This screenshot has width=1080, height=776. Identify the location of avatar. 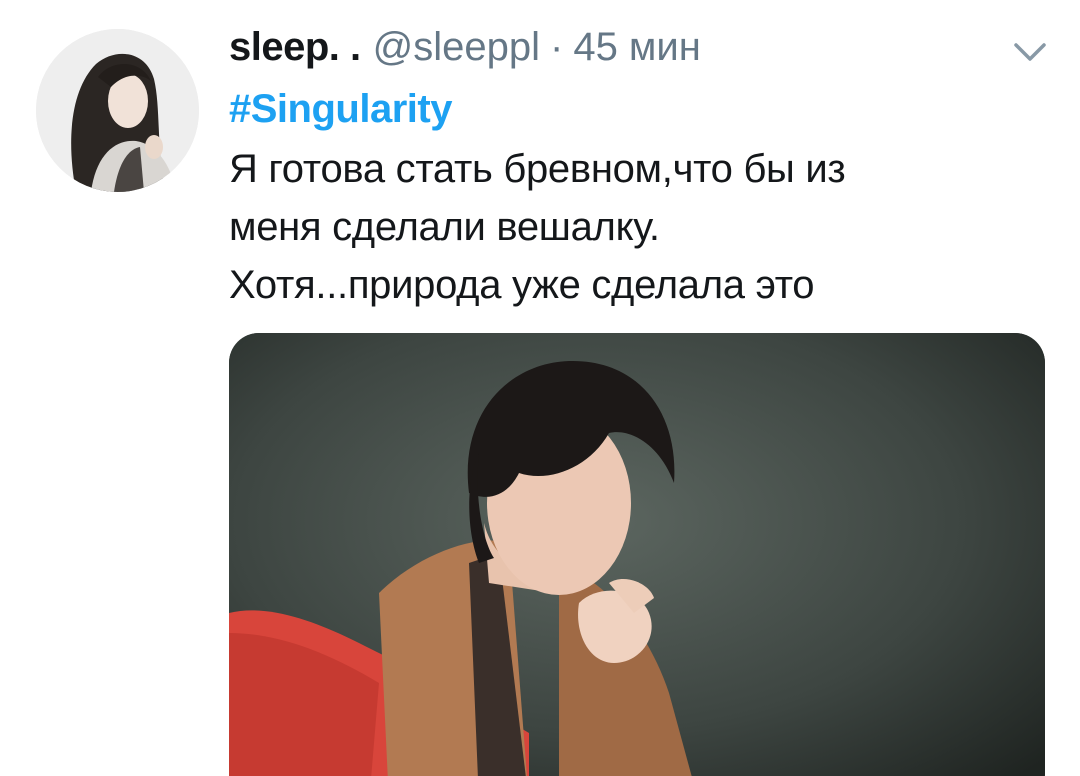
(117, 110).